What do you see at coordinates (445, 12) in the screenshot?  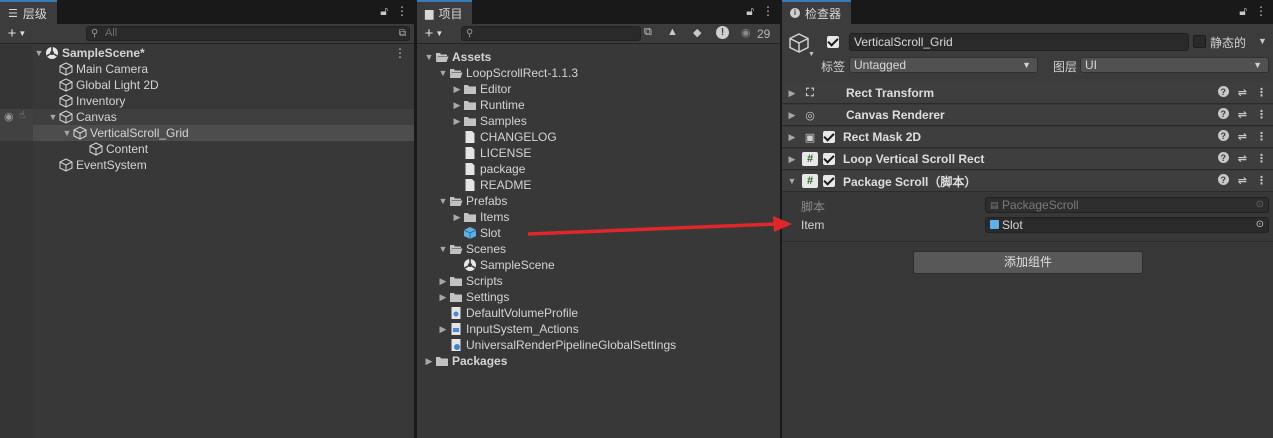 I see `tab-project: ▆ 项目` at bounding box center [445, 12].